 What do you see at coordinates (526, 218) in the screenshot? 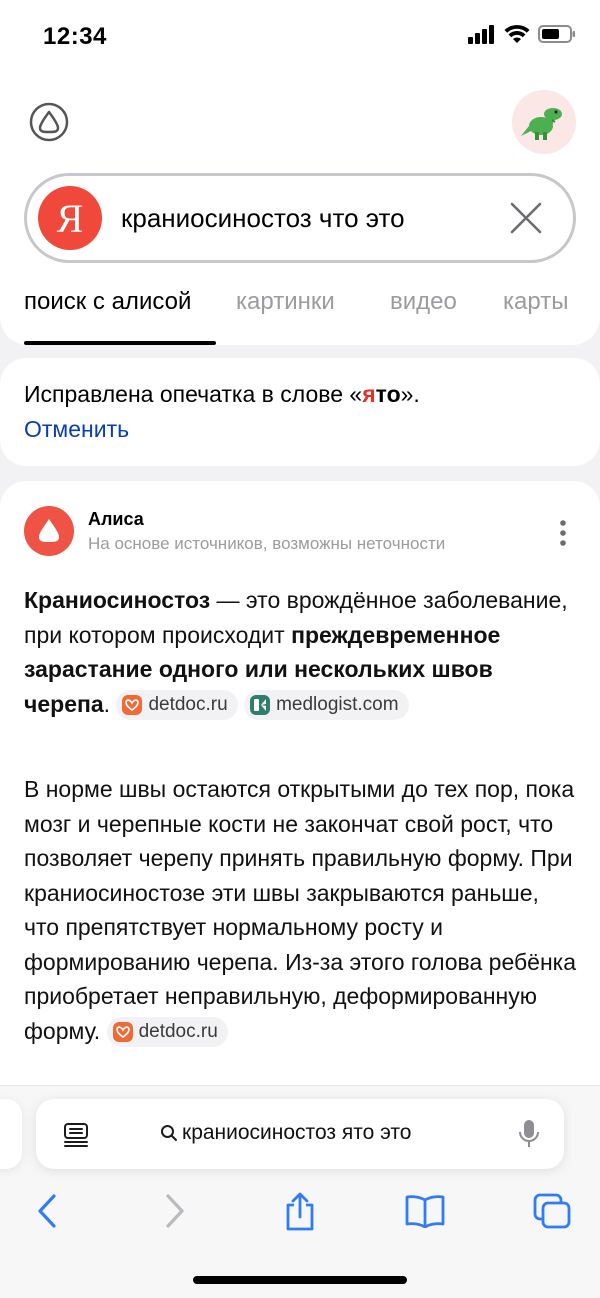
I see `close-icon` at bounding box center [526, 218].